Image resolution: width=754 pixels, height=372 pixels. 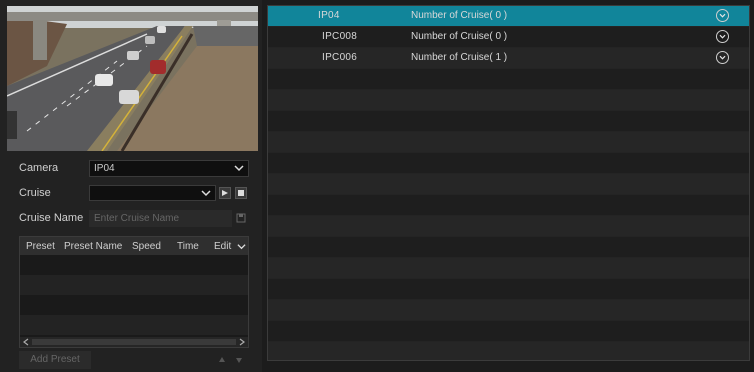 I want to click on cruise-name-label: Cruise Name, so click(x=51, y=218).